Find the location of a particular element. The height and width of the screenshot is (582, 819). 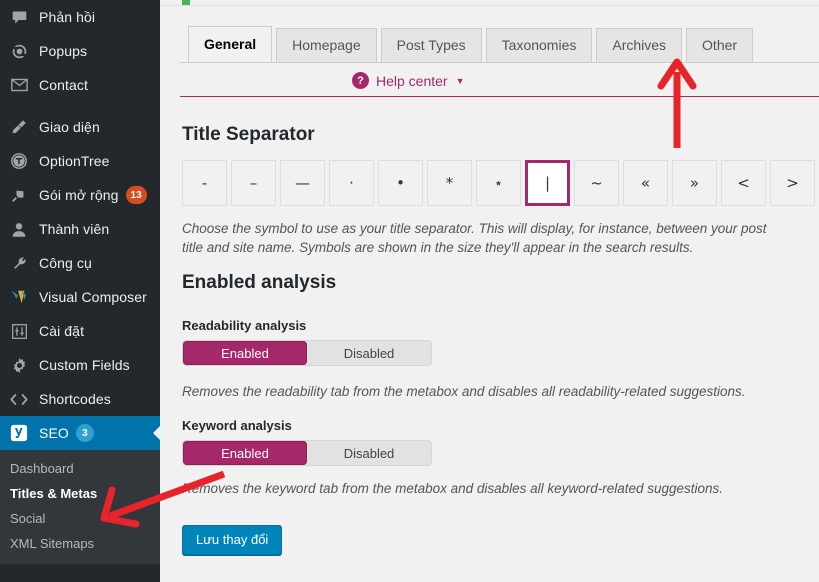

sidebar-subitem-titles-metas: Titles & Metas is located at coordinates (80, 493).